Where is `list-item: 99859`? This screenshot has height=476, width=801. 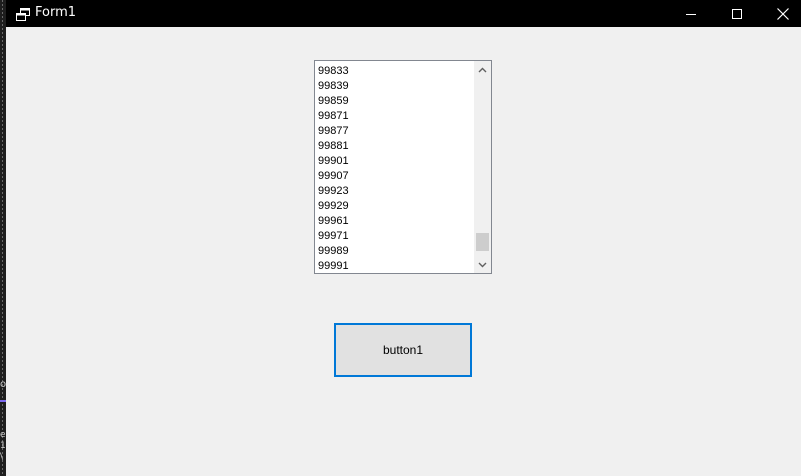 list-item: 99859 is located at coordinates (394, 101).